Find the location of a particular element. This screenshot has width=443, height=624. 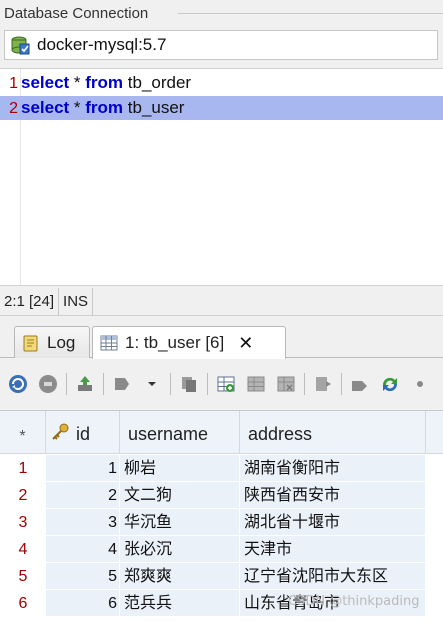

tab-log: Log is located at coordinates (52, 342).